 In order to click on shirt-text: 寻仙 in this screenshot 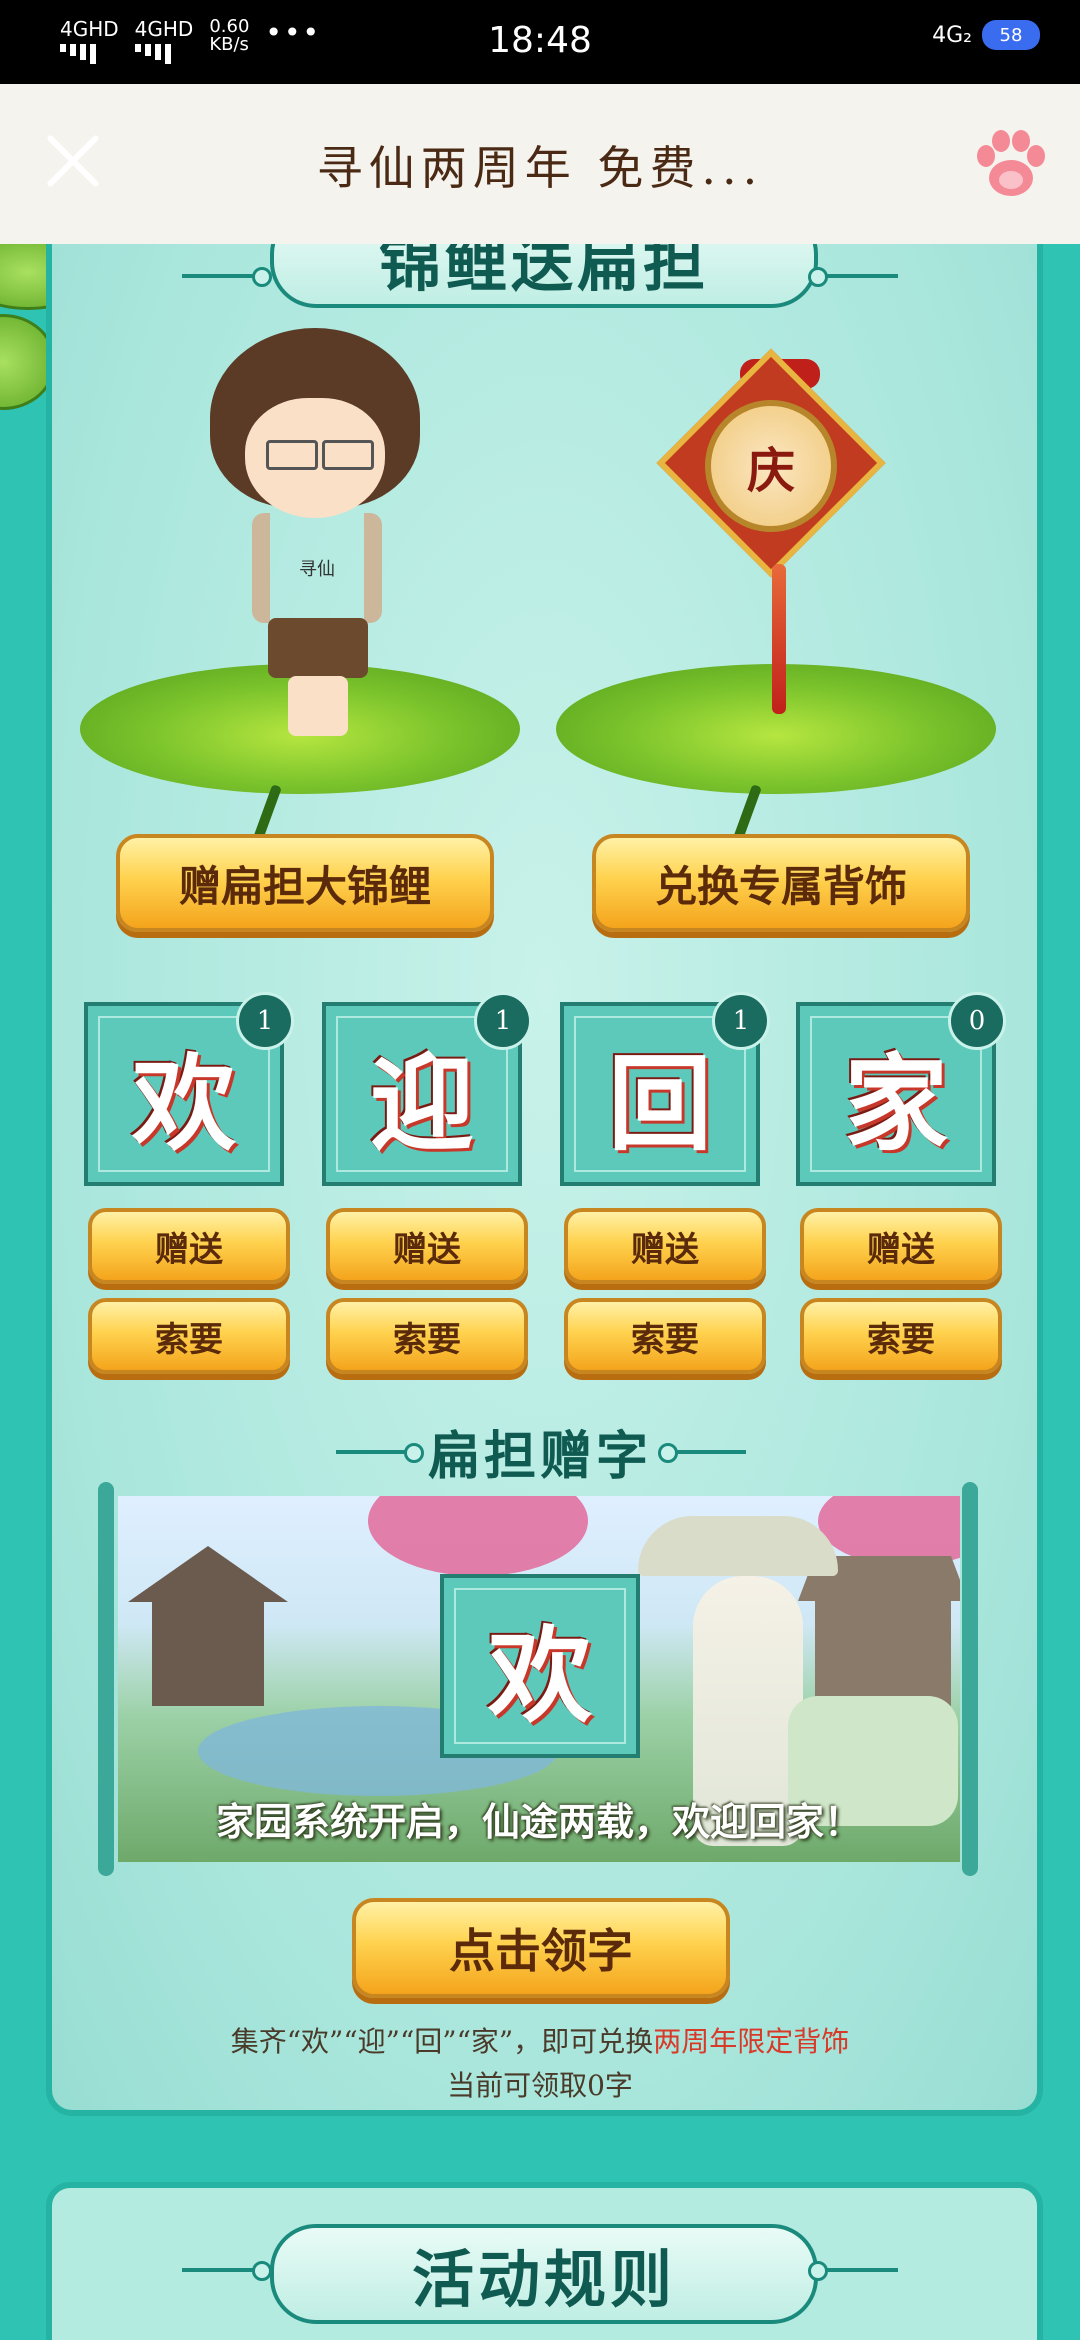, I will do `click(317, 569)`.